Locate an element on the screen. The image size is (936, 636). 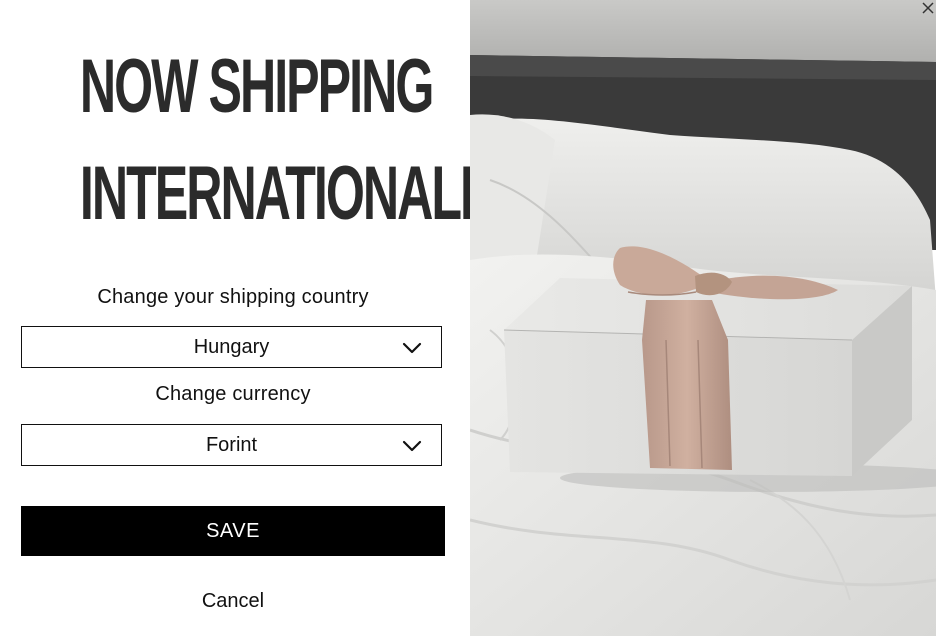
headline-line-2: INTERNATIONALLY! is located at coordinates (305, 193).